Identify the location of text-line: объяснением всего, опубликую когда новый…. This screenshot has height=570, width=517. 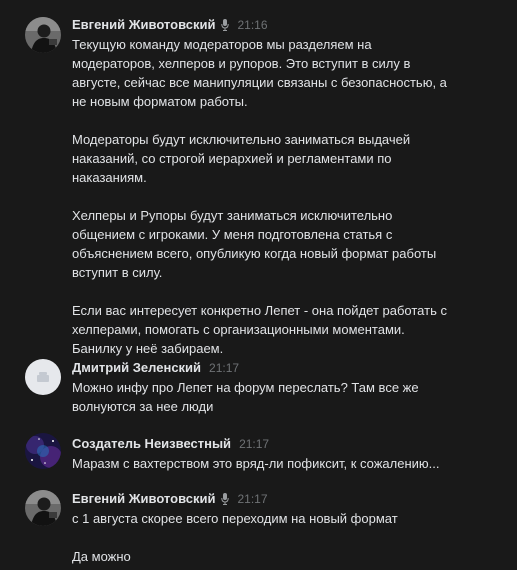
(254, 253).